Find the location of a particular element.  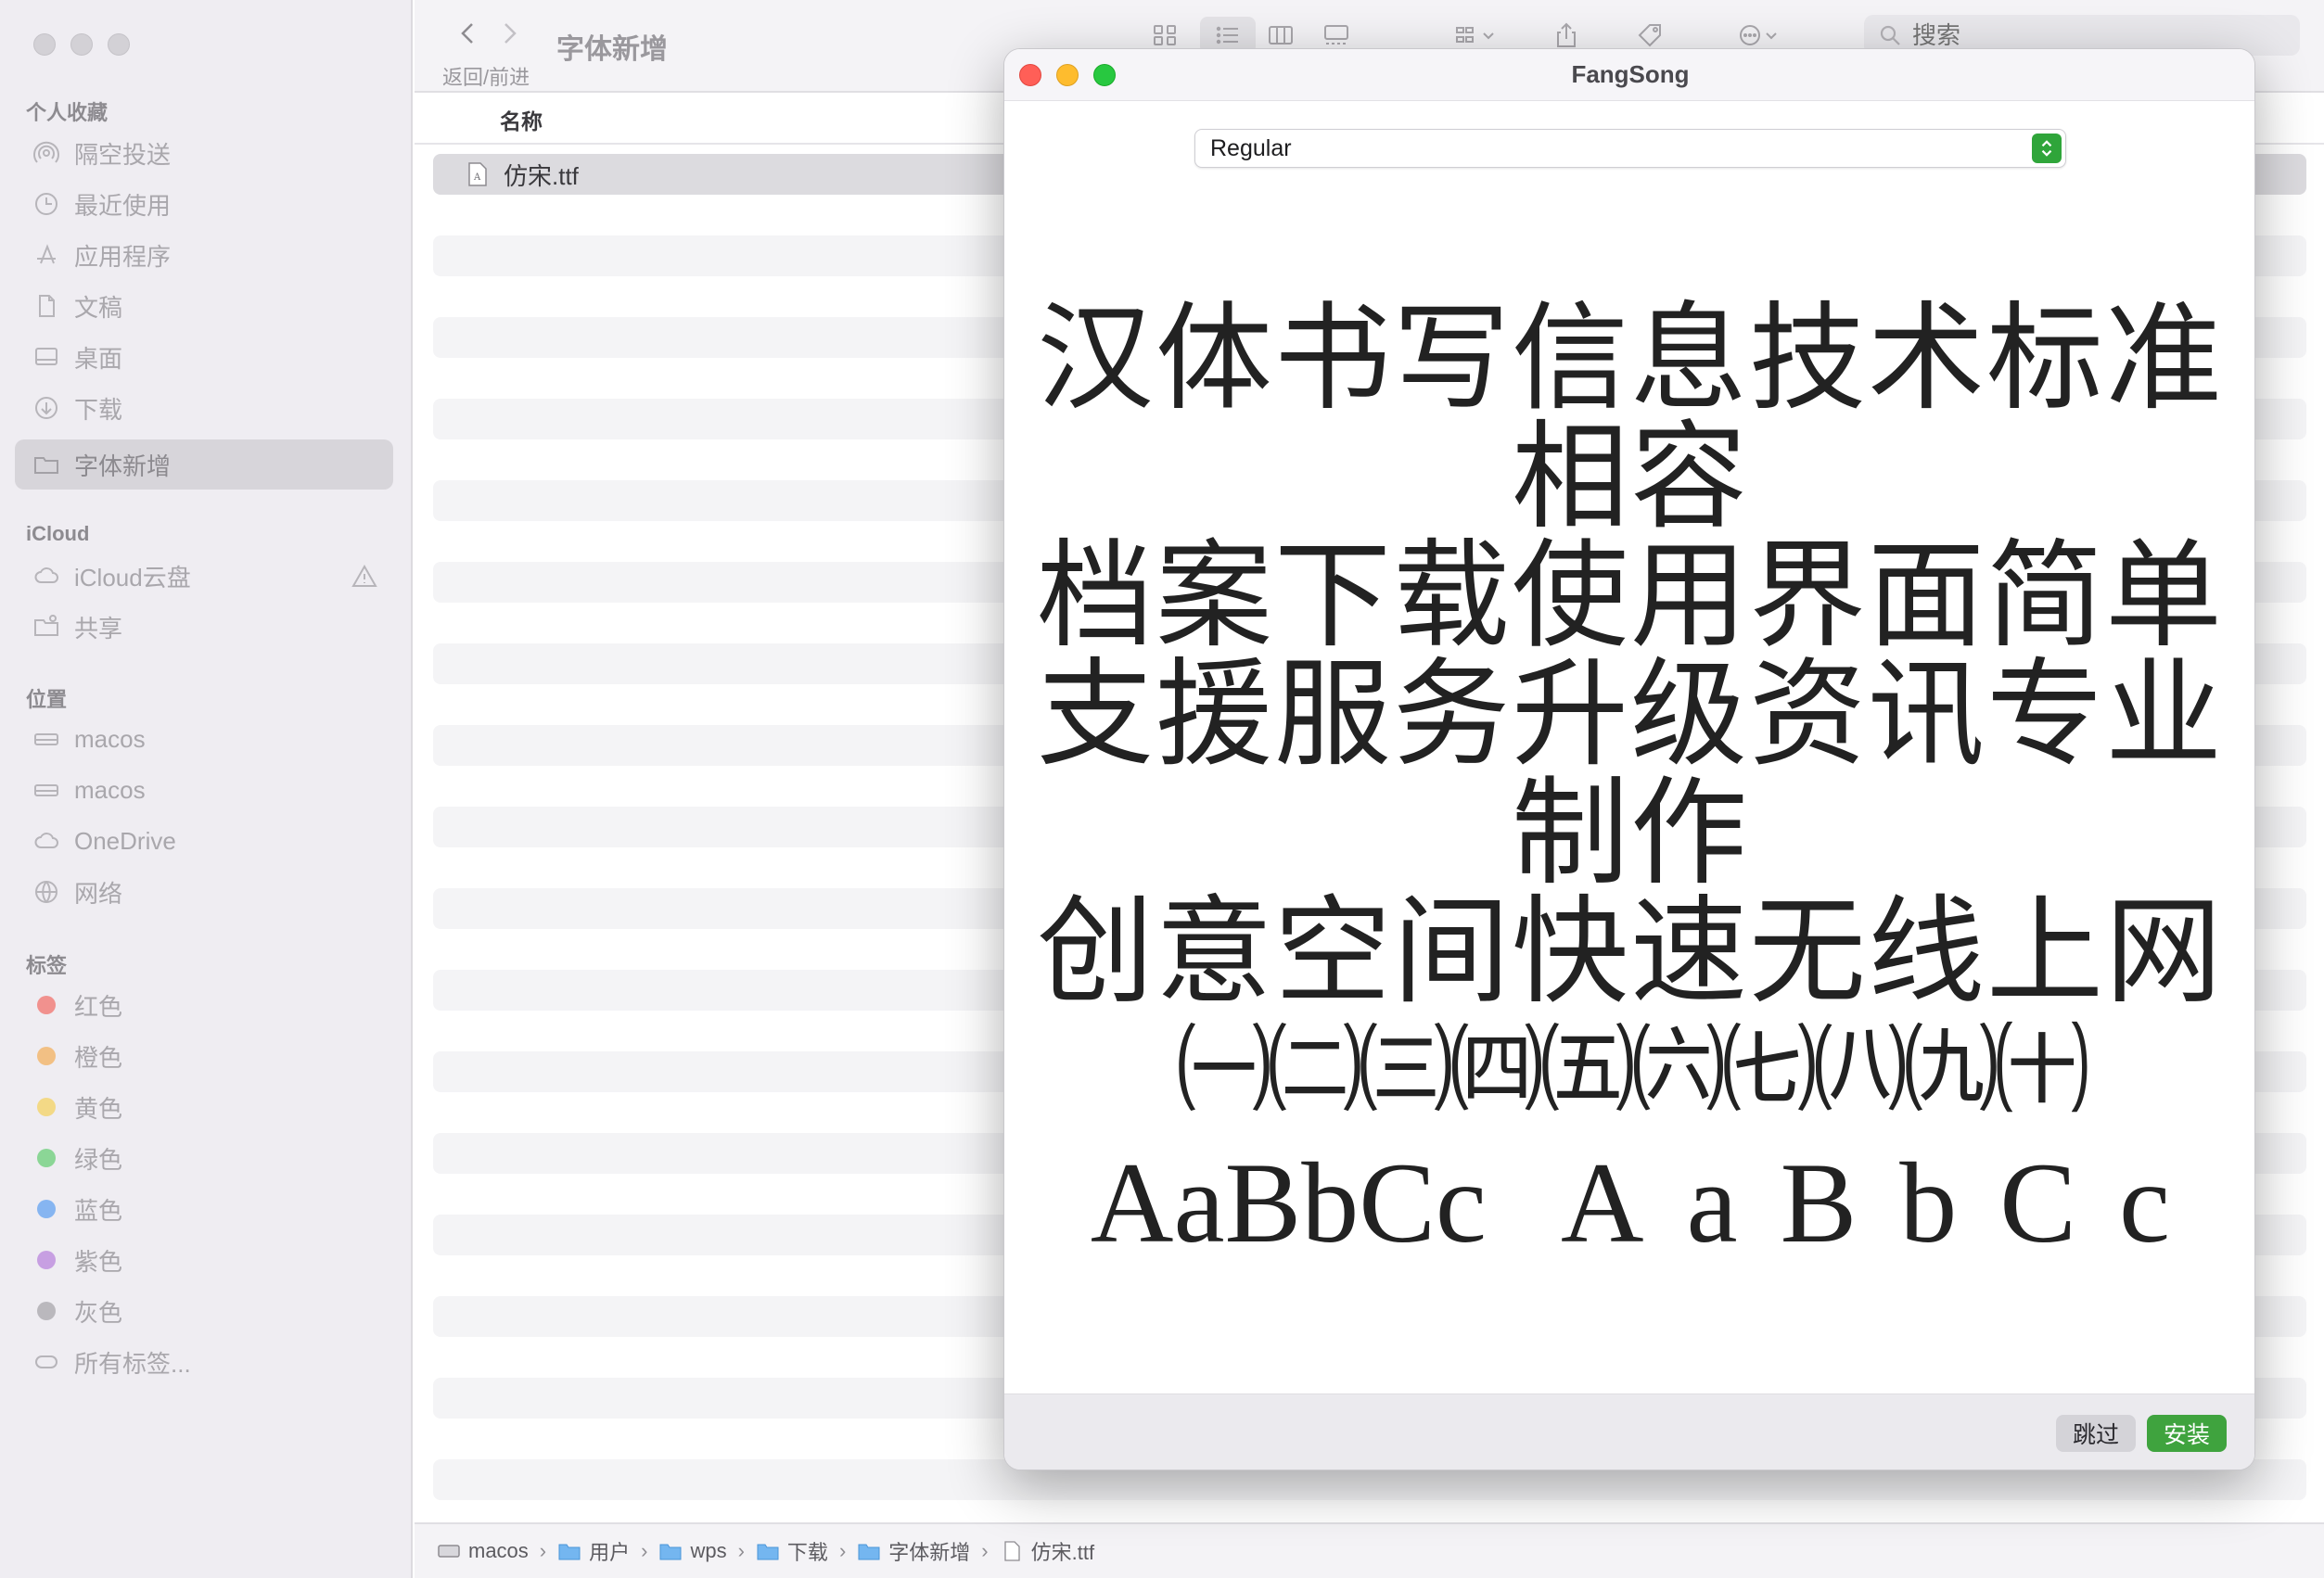

sidebar-item-label: 灰色 is located at coordinates (99, 1312).